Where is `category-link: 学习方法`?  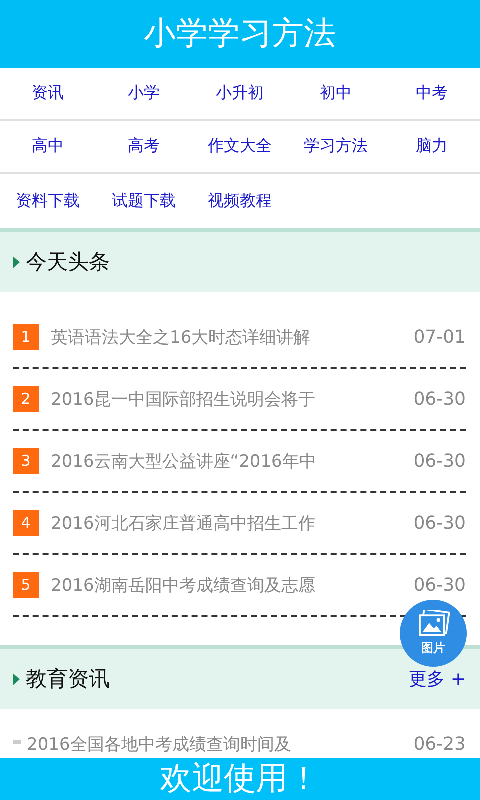 category-link: 学习方法 is located at coordinates (336, 146).